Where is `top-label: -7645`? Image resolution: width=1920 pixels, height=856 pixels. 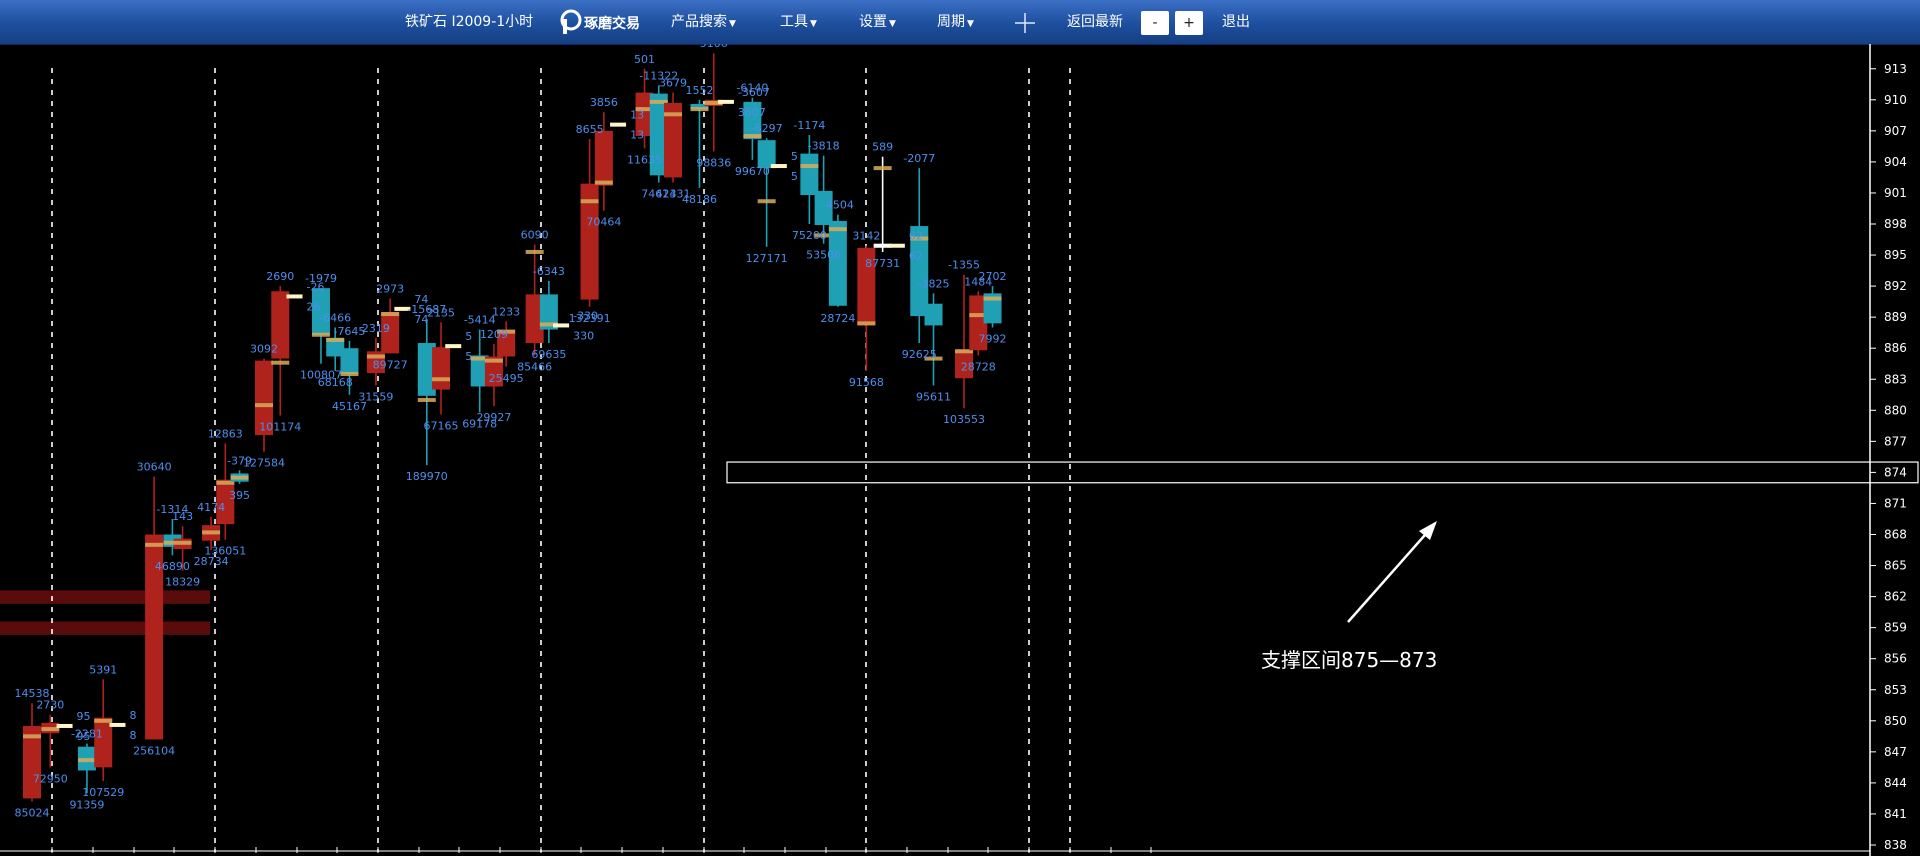 top-label: -7645 is located at coordinates (349, 331).